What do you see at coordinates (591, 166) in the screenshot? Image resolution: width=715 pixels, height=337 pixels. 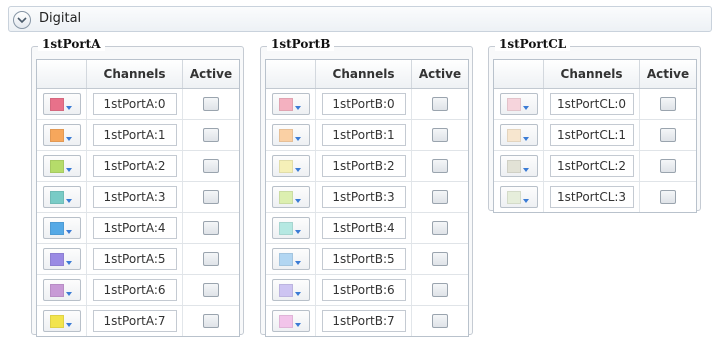 I see `channel-name-field: 1stPortCL:2` at bounding box center [591, 166].